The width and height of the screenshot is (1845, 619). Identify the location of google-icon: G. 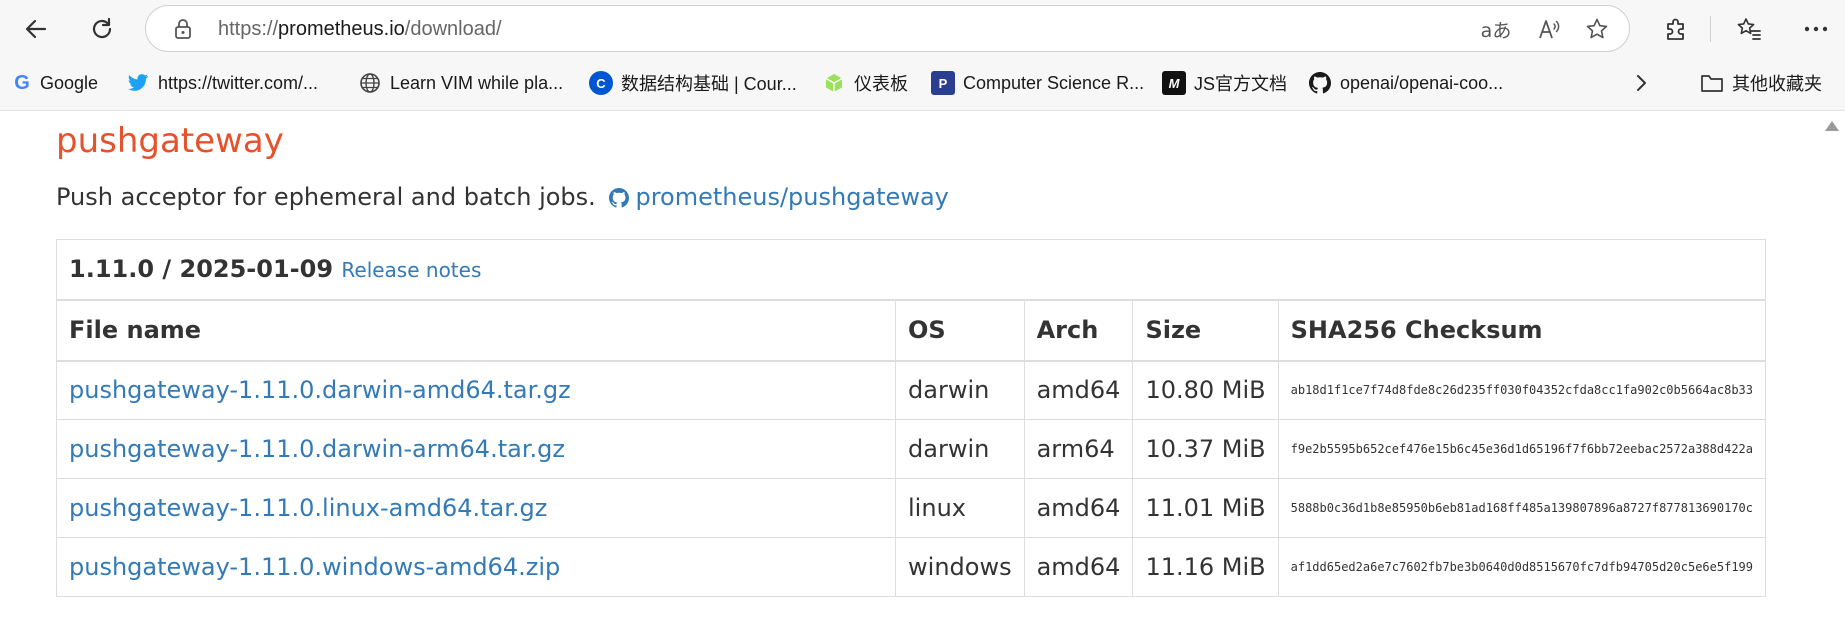
(22, 82).